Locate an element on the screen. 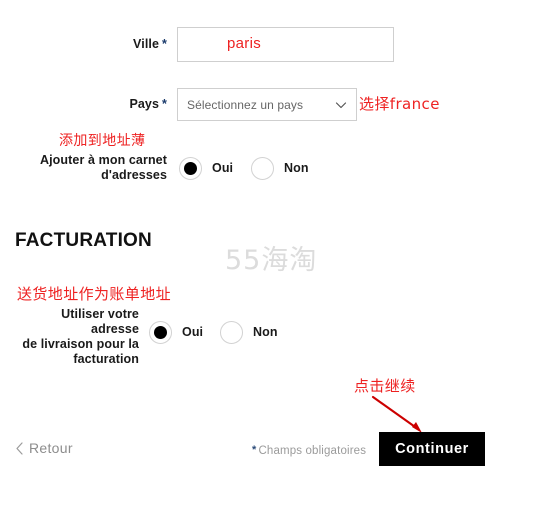 The width and height of the screenshot is (540, 507). use-shipping-radio-non is located at coordinates (231, 332).